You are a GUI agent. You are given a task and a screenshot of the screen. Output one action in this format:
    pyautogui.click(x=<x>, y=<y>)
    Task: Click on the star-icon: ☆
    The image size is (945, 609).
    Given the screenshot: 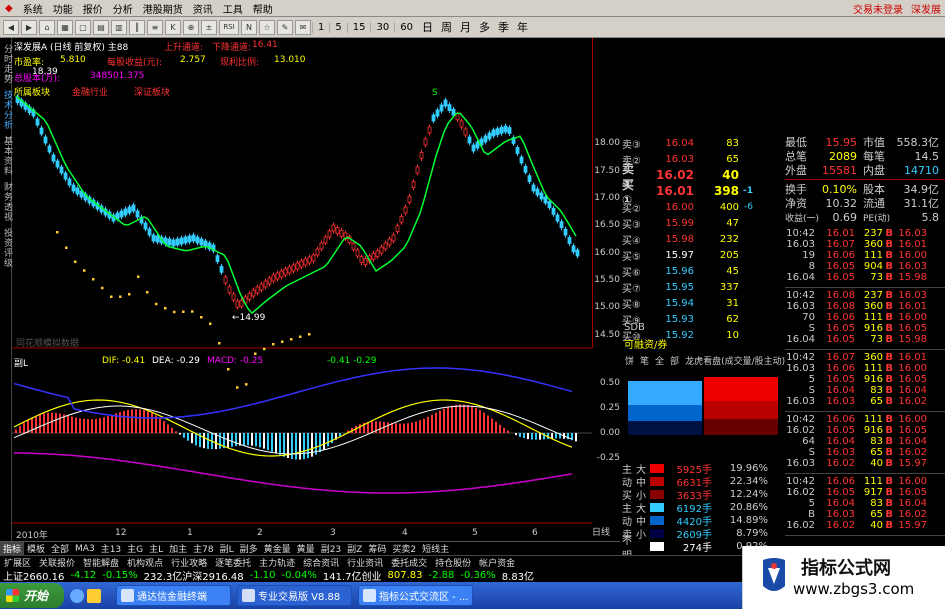 What is the action you would take?
    pyautogui.click(x=267, y=27)
    